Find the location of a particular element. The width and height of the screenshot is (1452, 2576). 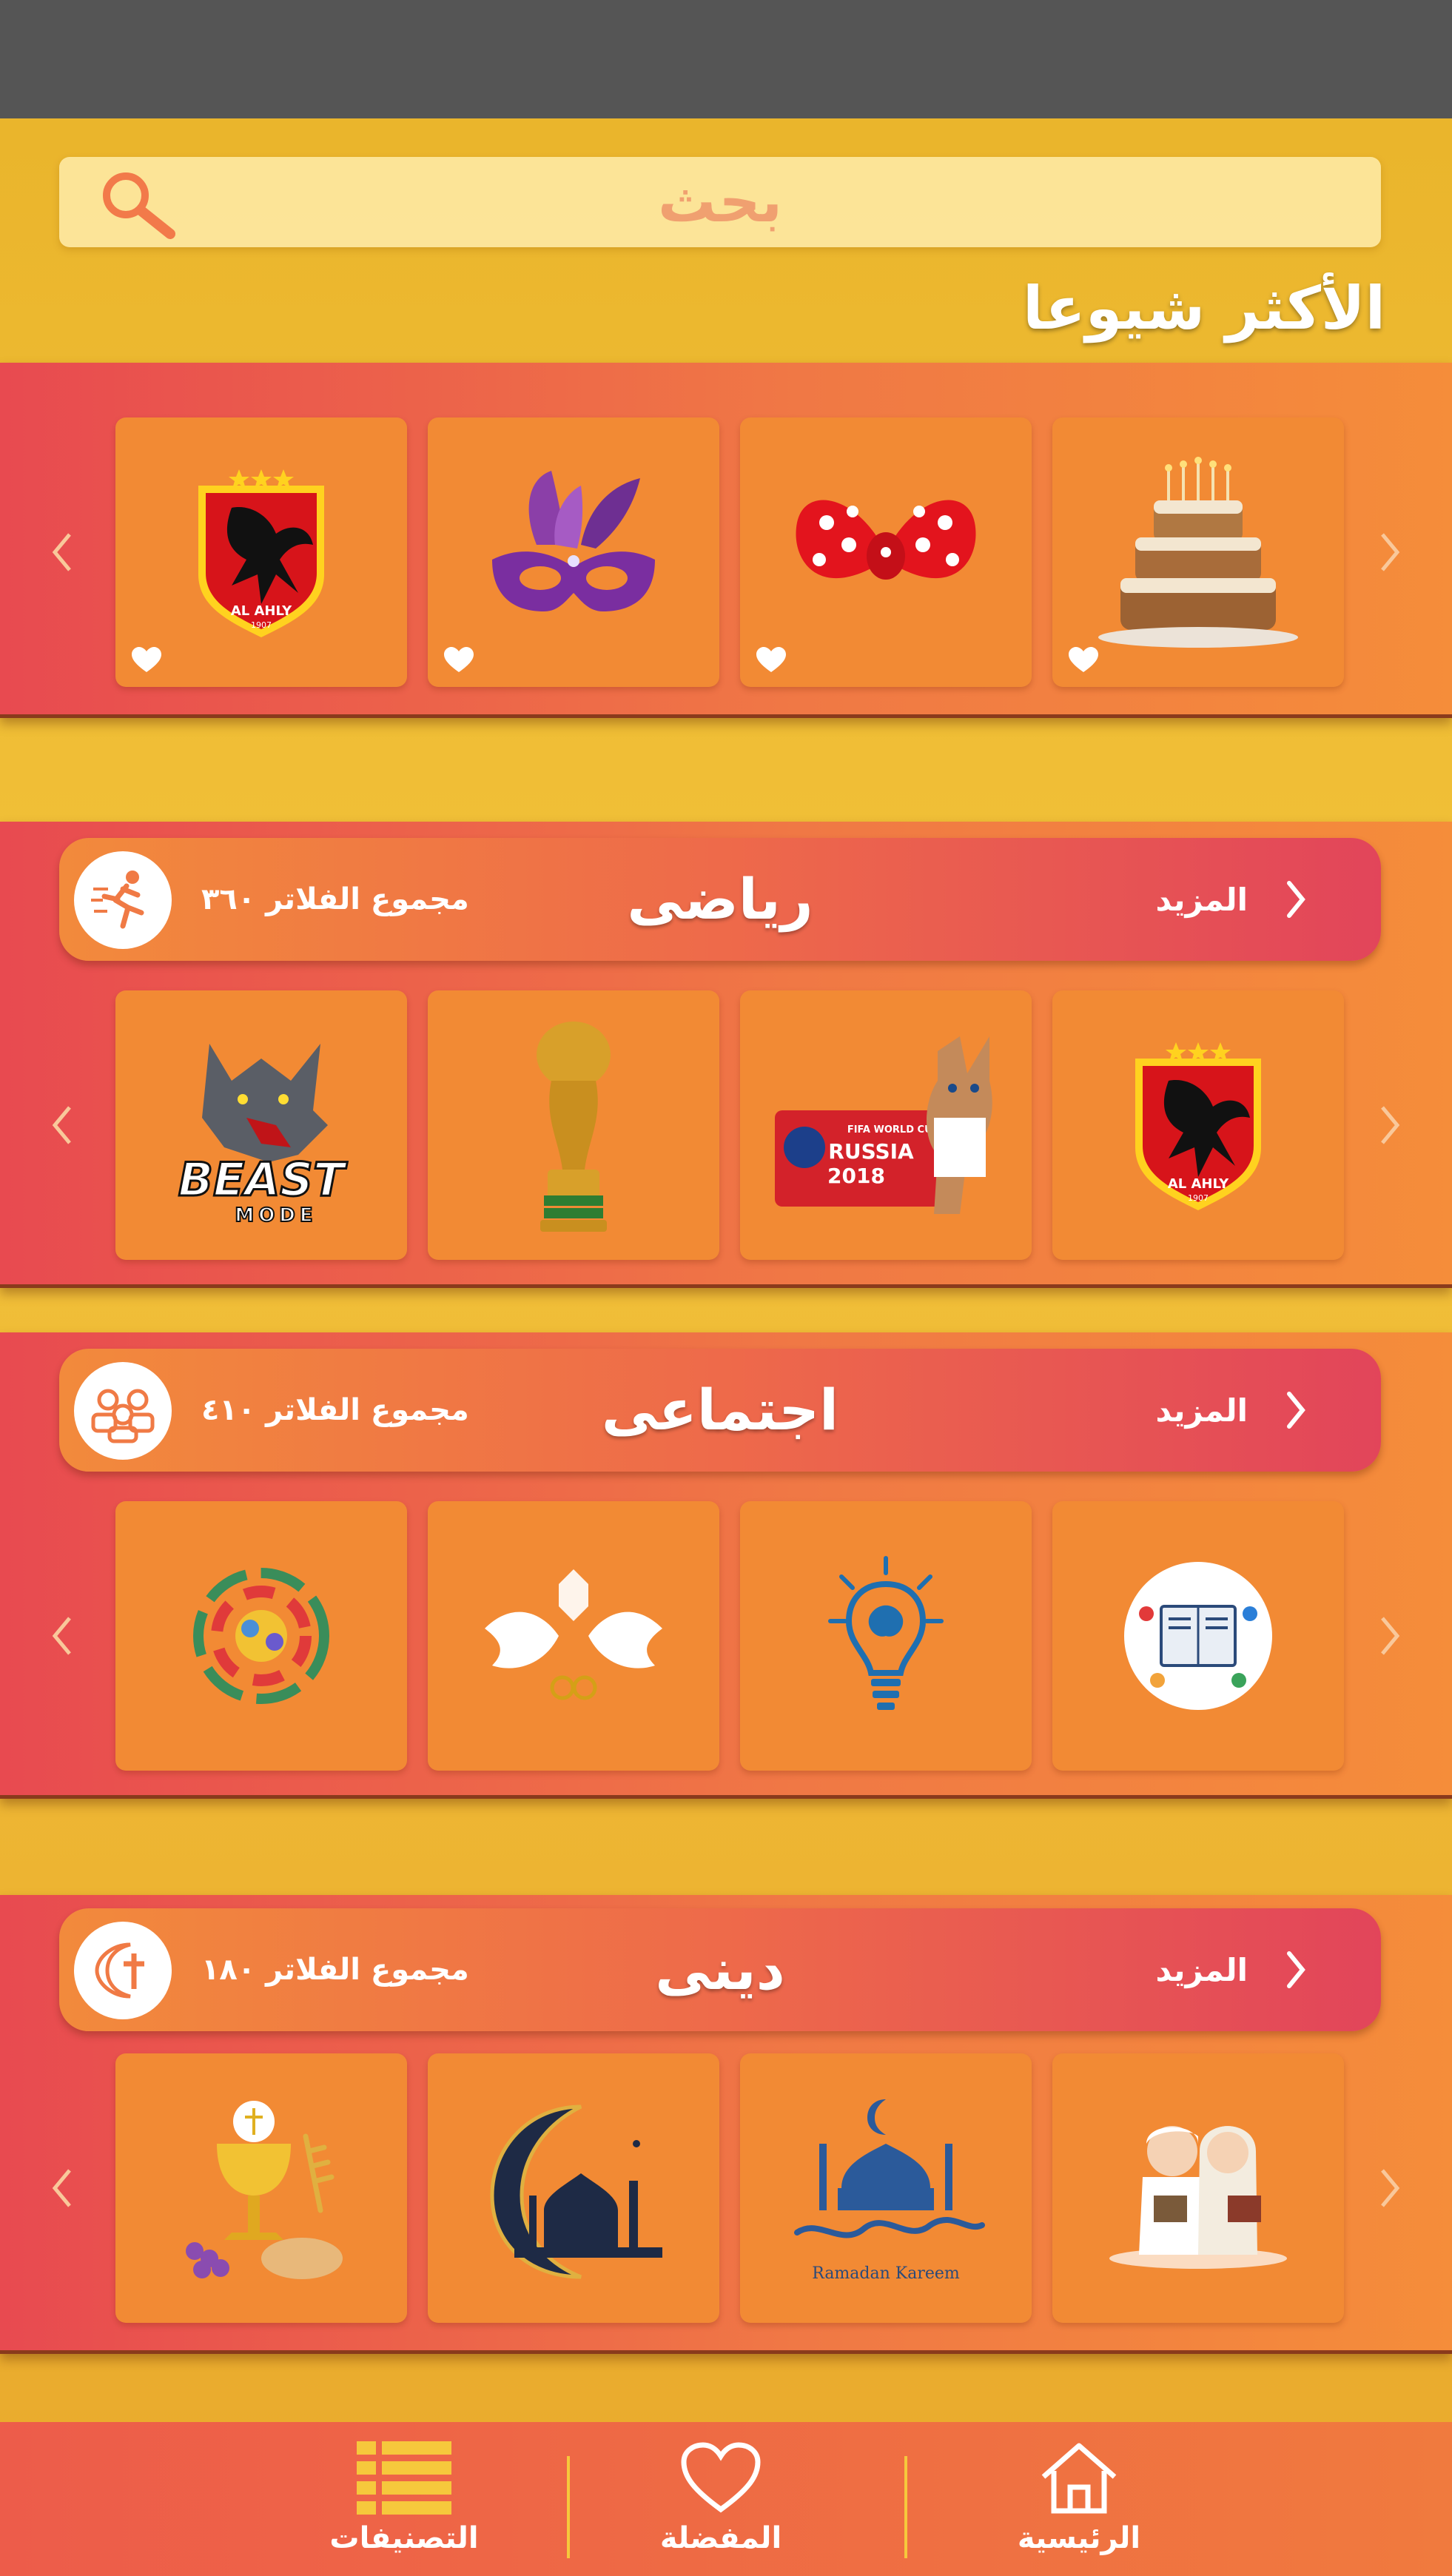

idea-bulb-image is located at coordinates (886, 1633).